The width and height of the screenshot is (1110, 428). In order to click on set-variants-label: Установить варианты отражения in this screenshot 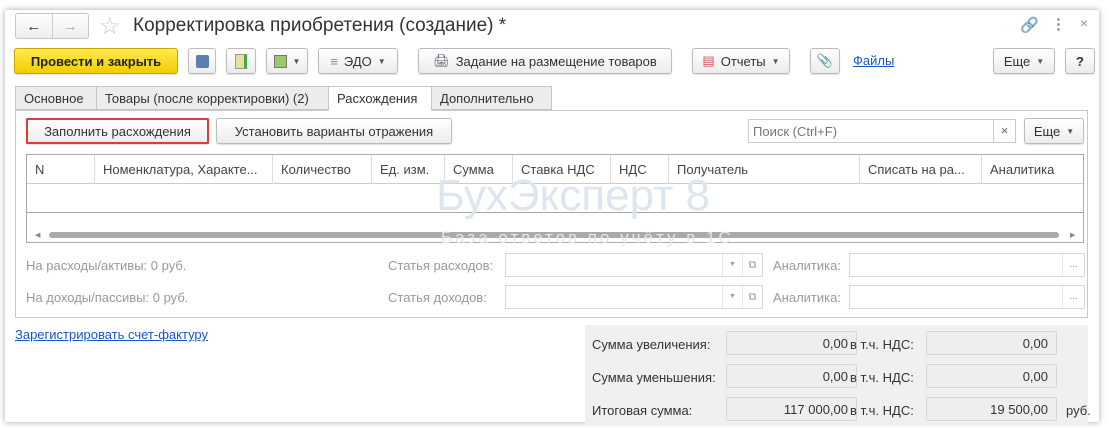, I will do `click(334, 131)`.